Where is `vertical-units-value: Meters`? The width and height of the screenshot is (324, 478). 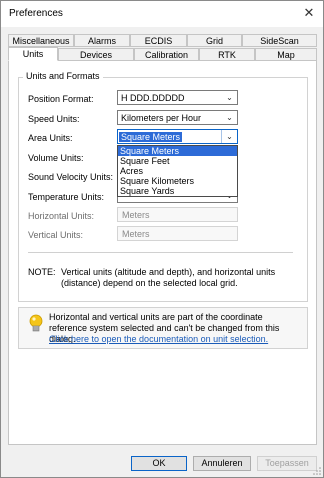 vertical-units-value: Meters is located at coordinates (136, 234).